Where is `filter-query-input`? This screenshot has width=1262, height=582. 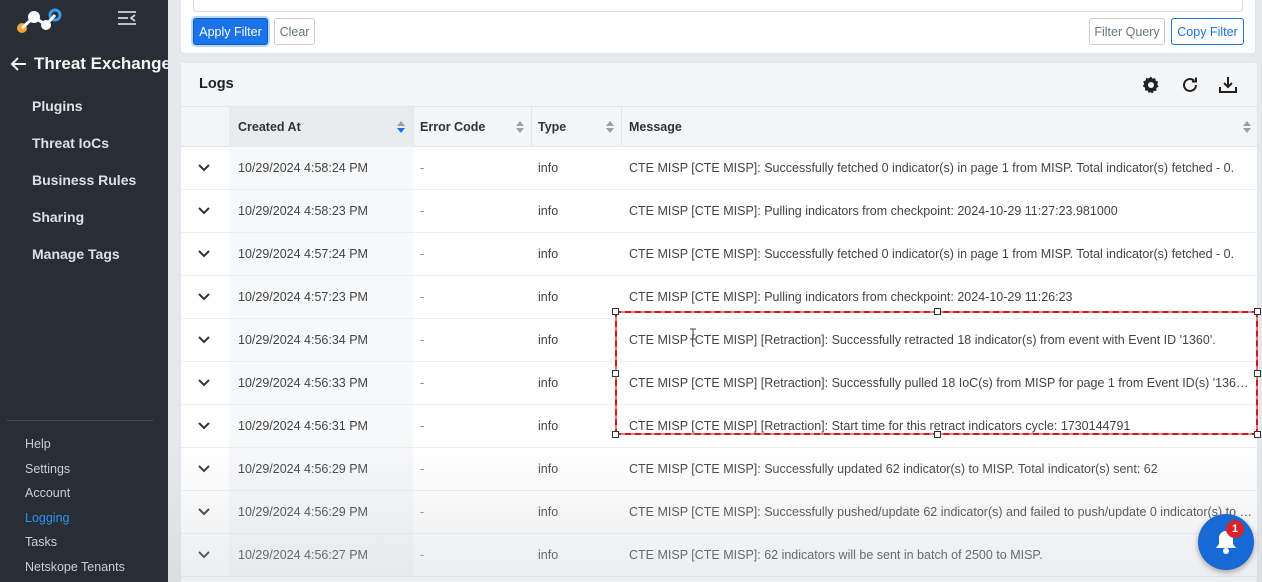 filter-query-input is located at coordinates (718, 6).